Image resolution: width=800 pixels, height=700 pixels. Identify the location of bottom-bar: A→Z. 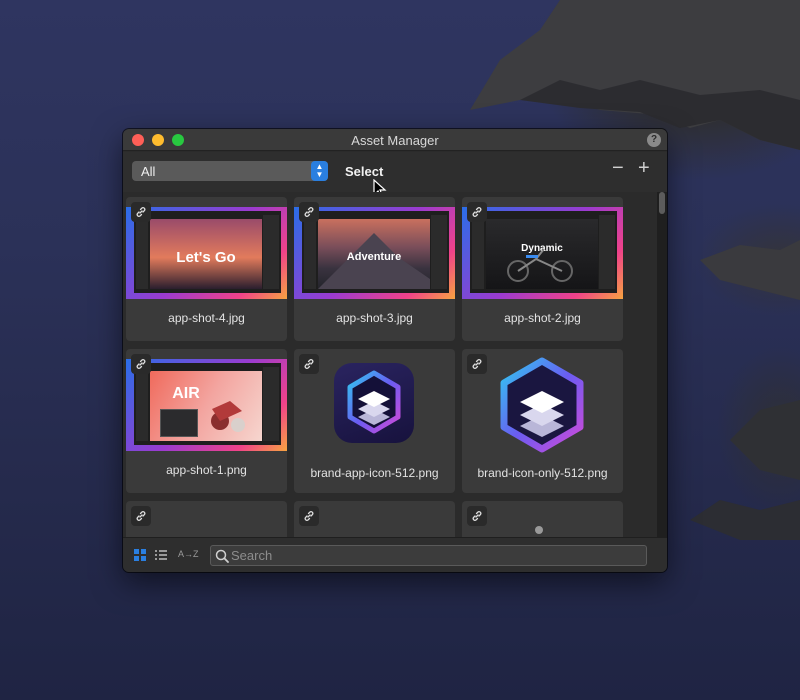
(395, 554).